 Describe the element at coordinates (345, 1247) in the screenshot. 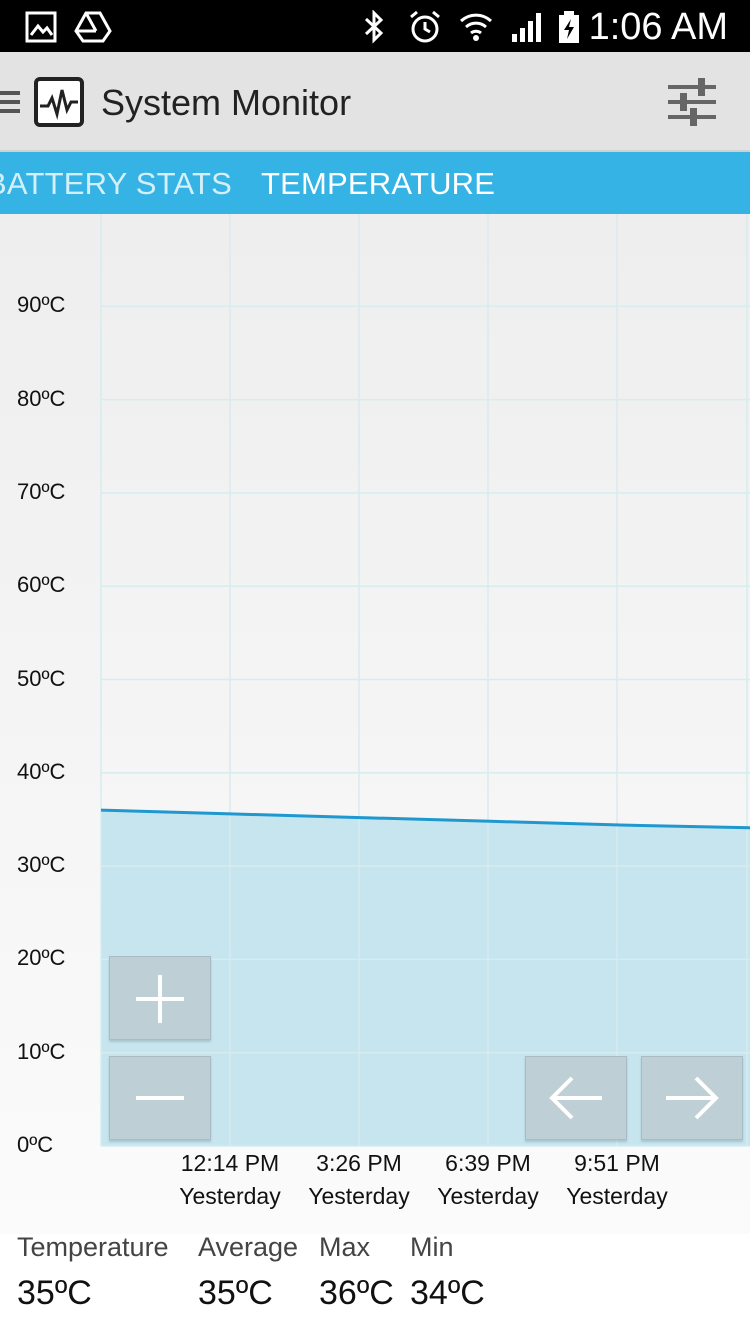

I see `stat-max-label: Max` at that location.